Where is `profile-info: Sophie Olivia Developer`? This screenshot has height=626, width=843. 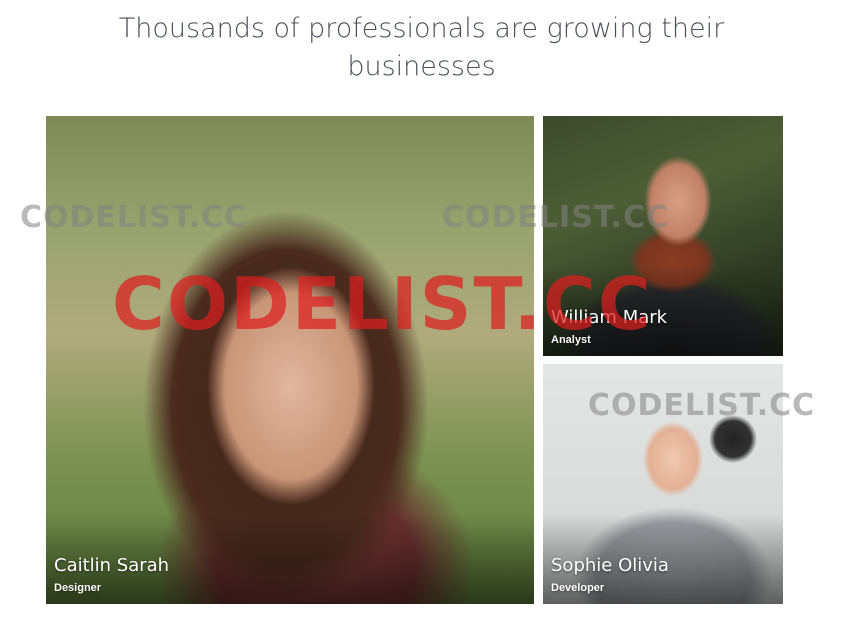 profile-info: Sophie Olivia Developer is located at coordinates (610, 575).